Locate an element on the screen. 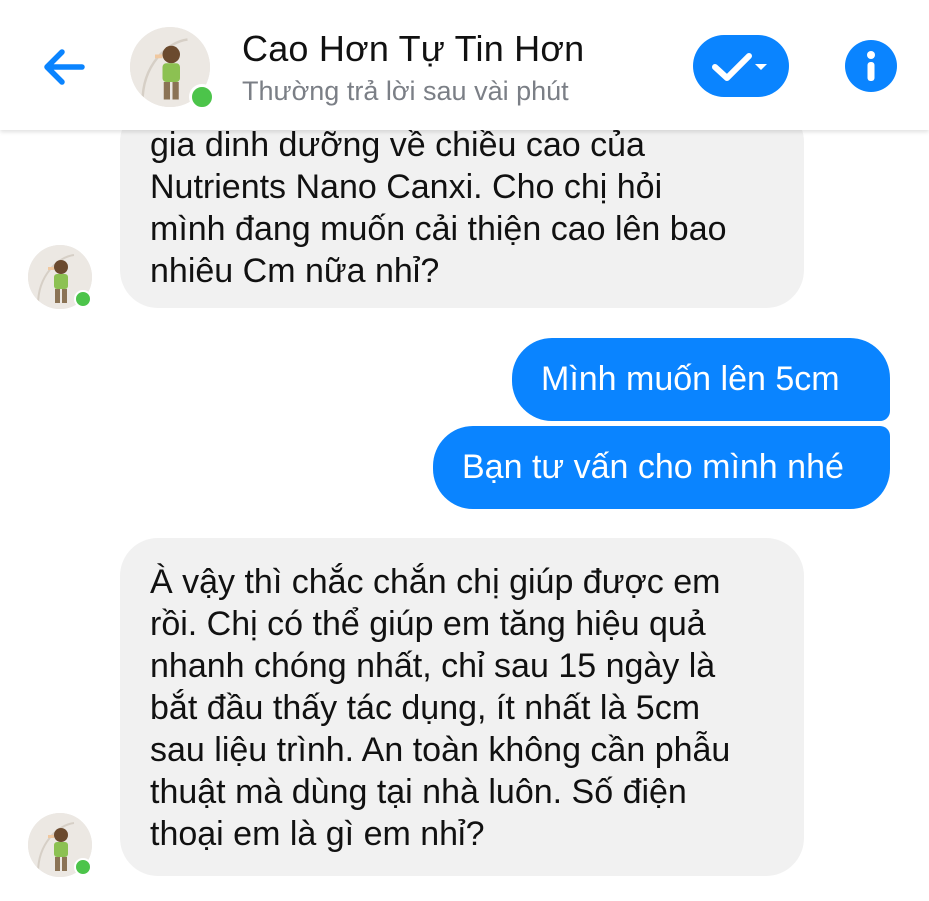  conversation-title: Cao Hơn Tự Tin Hơn is located at coordinates (413, 49).